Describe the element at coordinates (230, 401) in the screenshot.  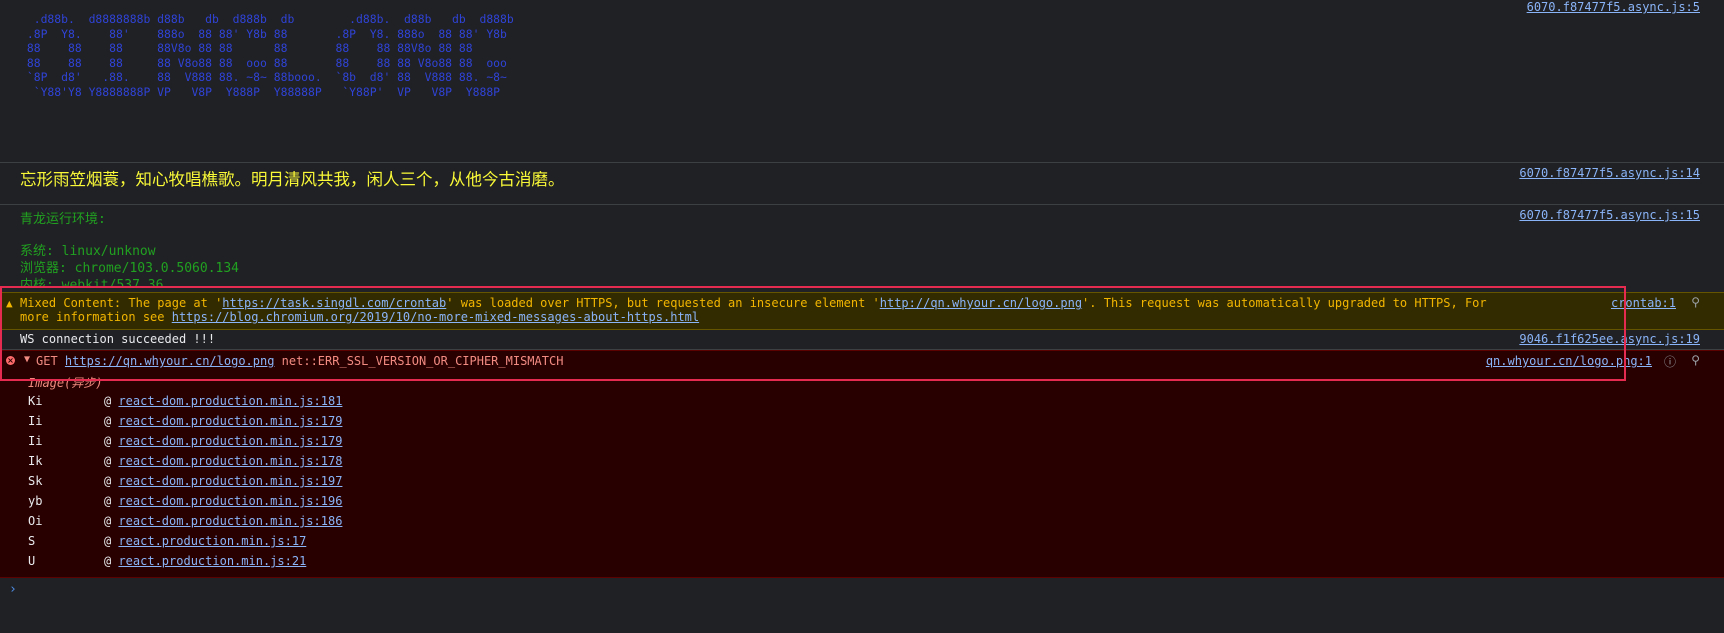
I see `frame-location-link: react-dom.production.min.js:181` at that location.